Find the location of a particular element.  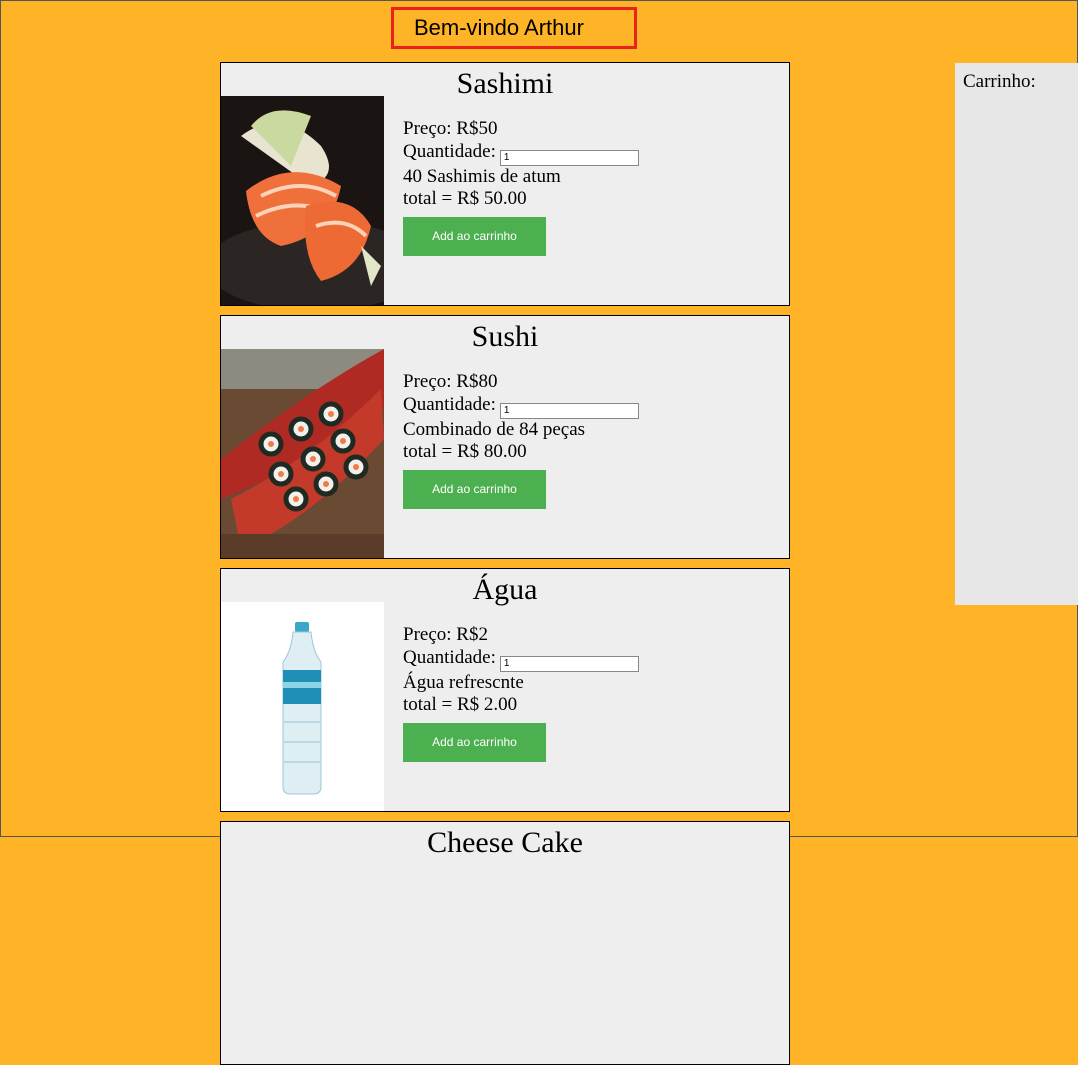

product-total: total = R$ 2.00 is located at coordinates (460, 704).